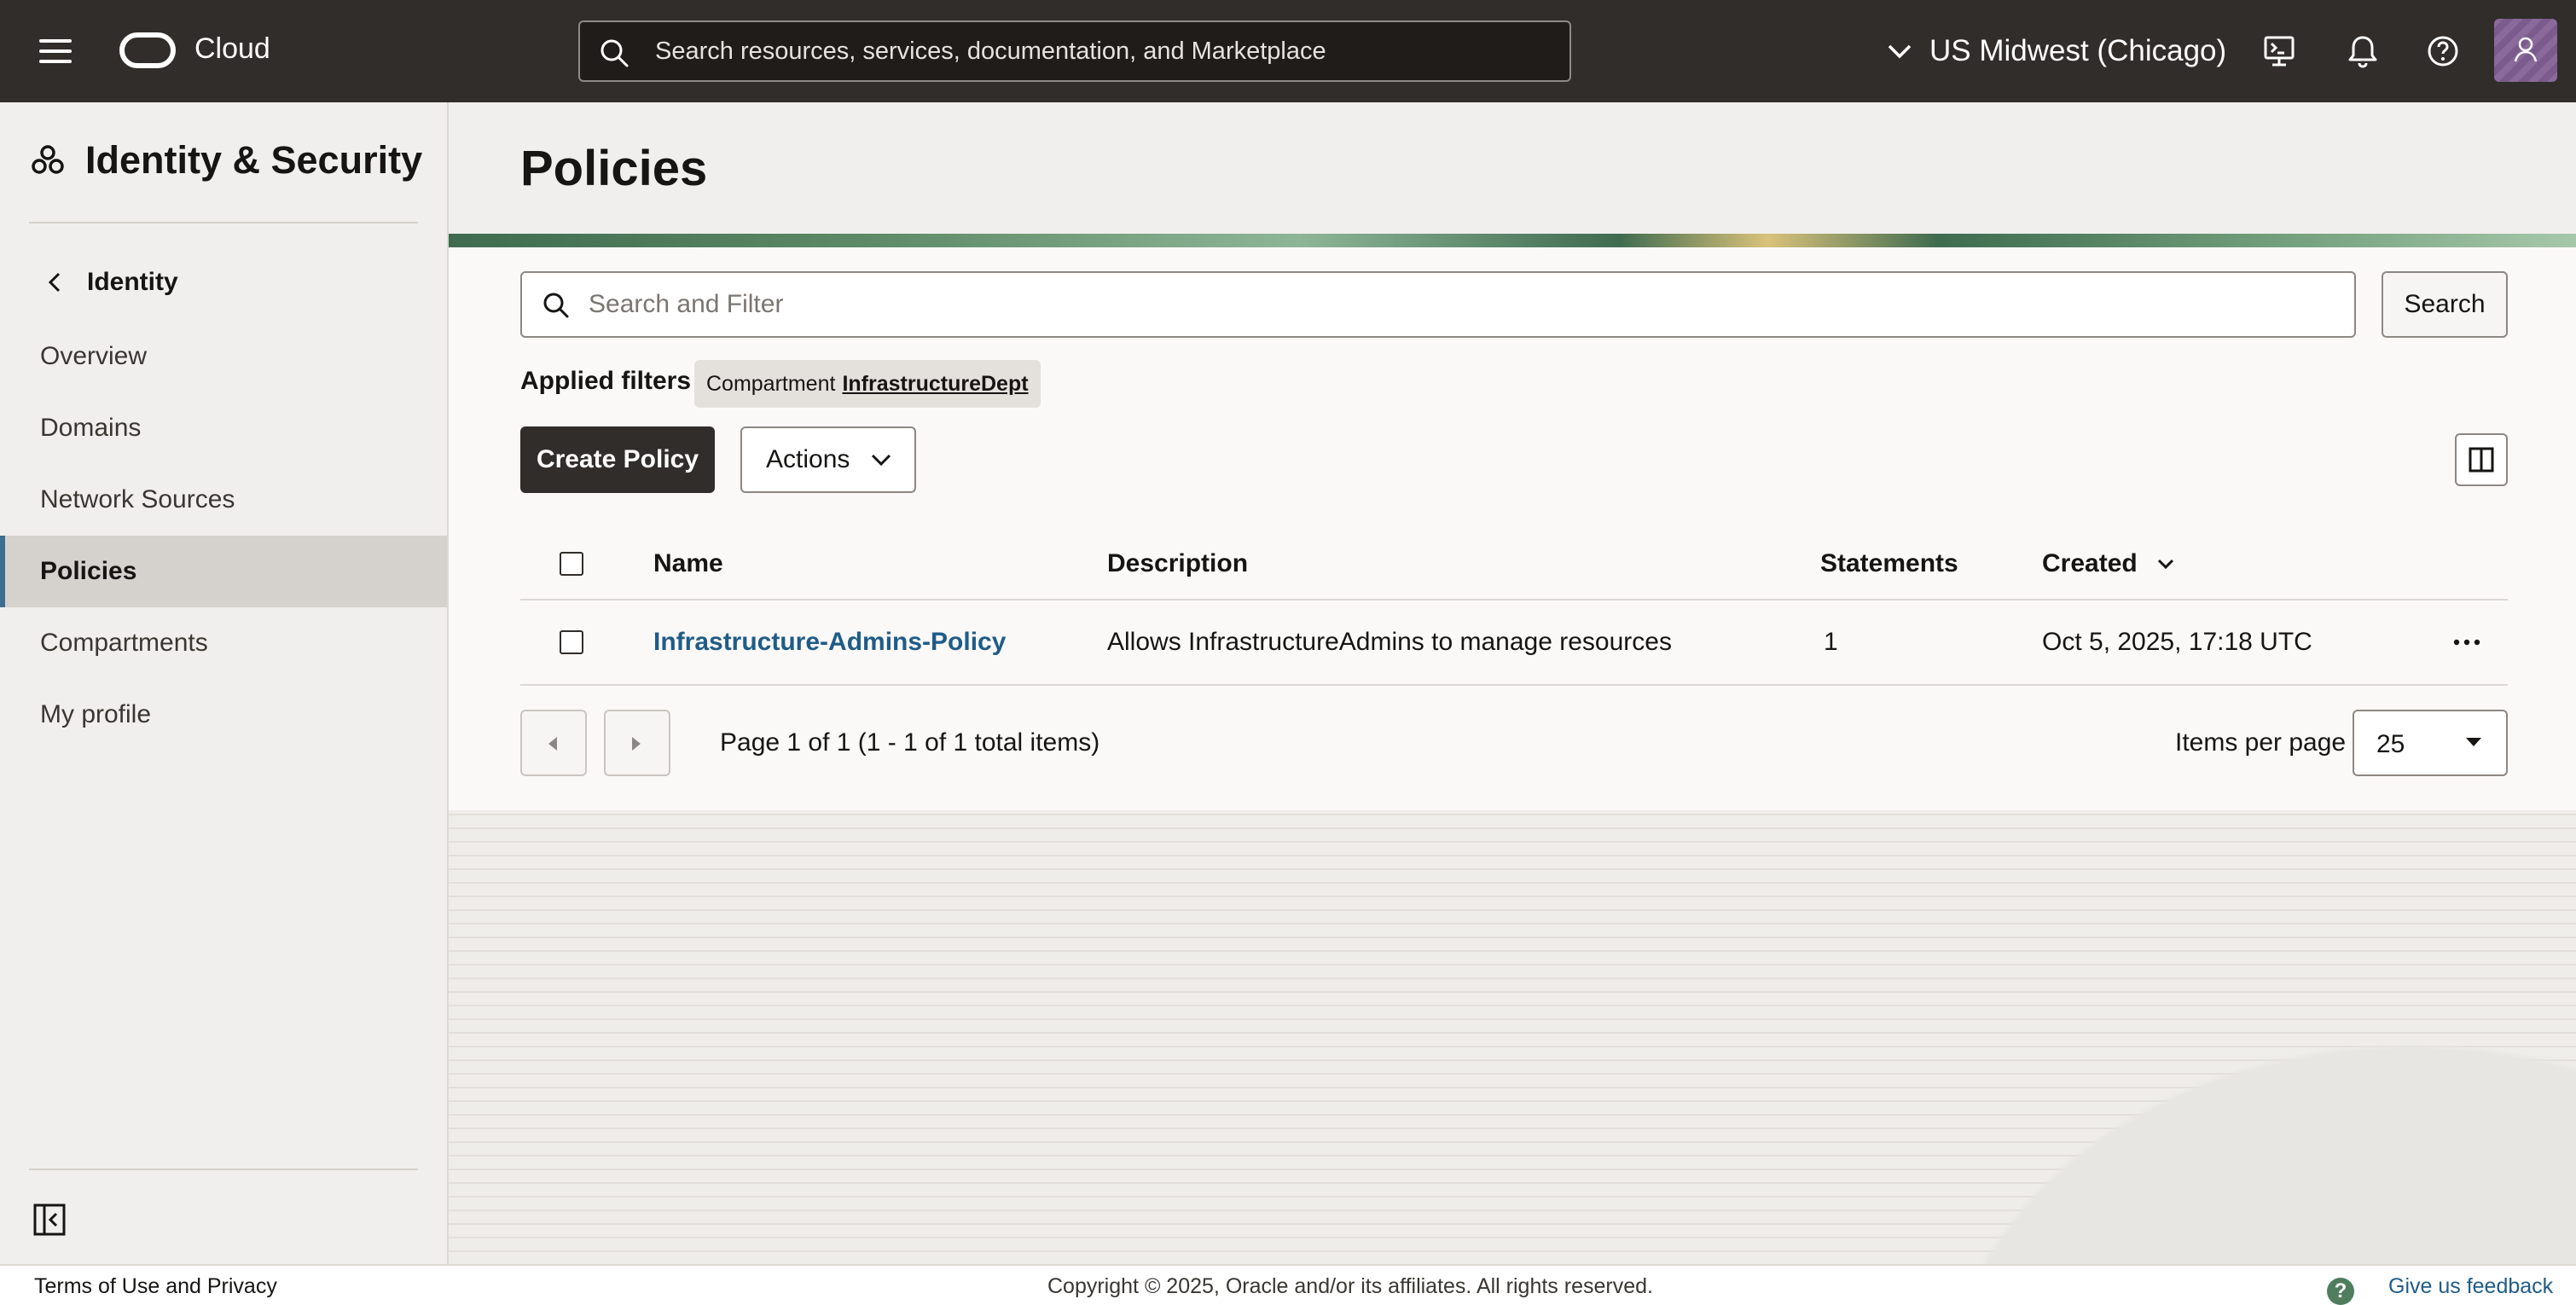 The height and width of the screenshot is (1305, 2576). I want to click on column-header-created: Created, so click(2108, 564).